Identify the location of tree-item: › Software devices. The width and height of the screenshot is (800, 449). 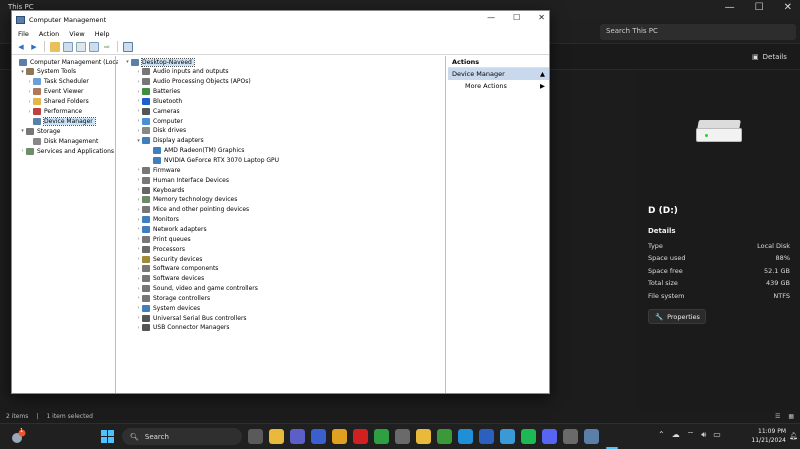
(169, 279).